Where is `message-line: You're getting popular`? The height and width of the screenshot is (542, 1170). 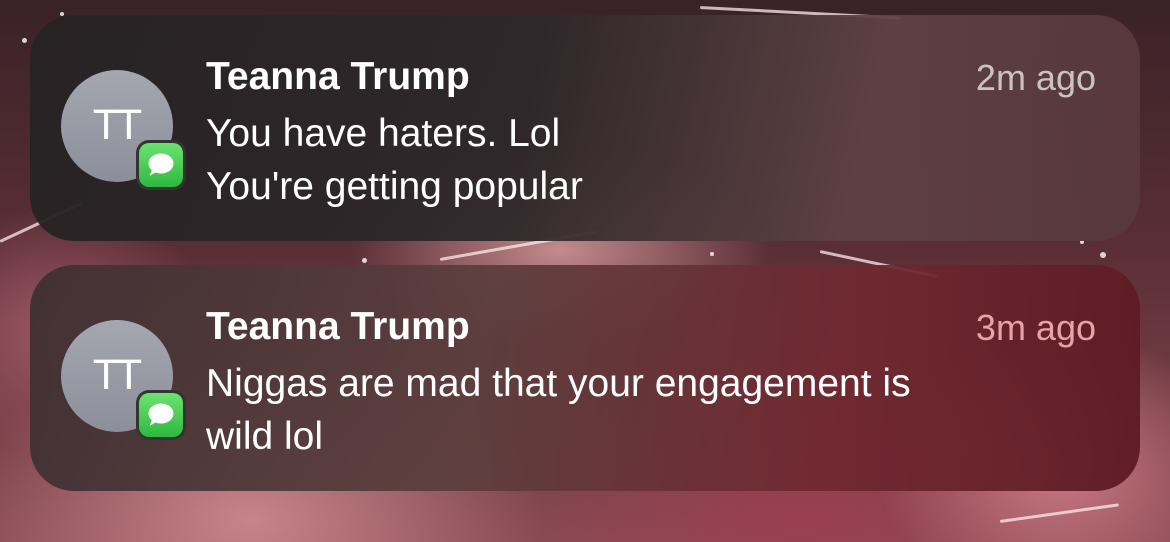 message-line: You're getting popular is located at coordinates (394, 186).